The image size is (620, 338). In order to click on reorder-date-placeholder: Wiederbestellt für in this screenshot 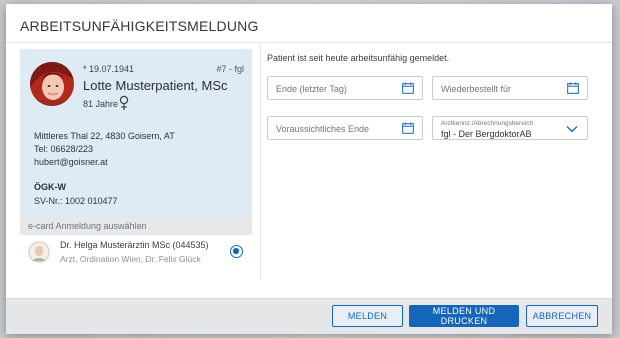, I will do `click(476, 89)`.